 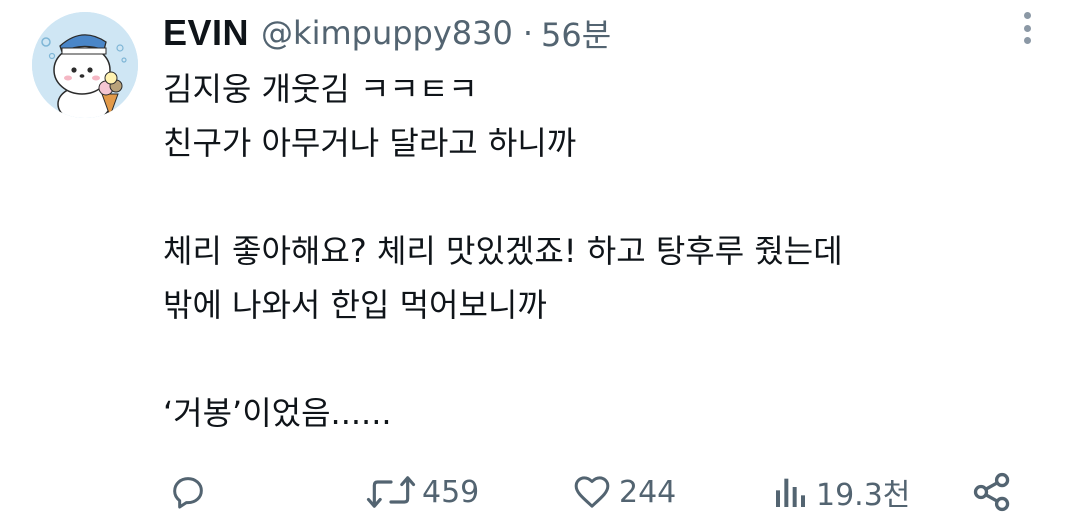 I want to click on like-count: 244, so click(x=648, y=492).